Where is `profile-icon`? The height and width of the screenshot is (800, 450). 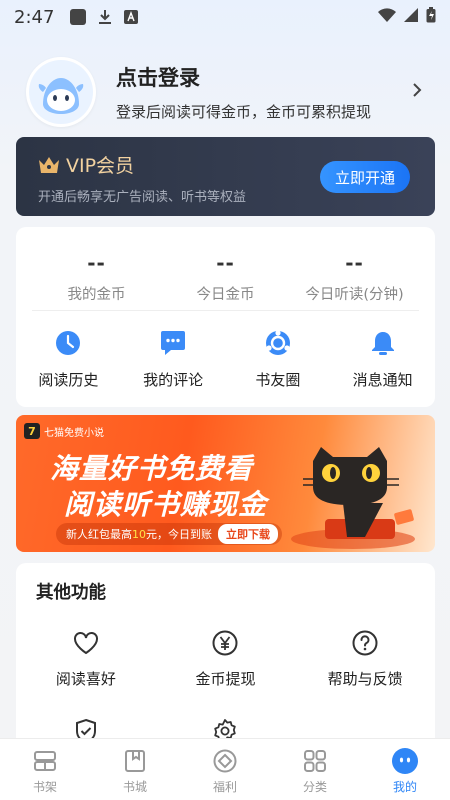 profile-icon is located at coordinates (405, 761).